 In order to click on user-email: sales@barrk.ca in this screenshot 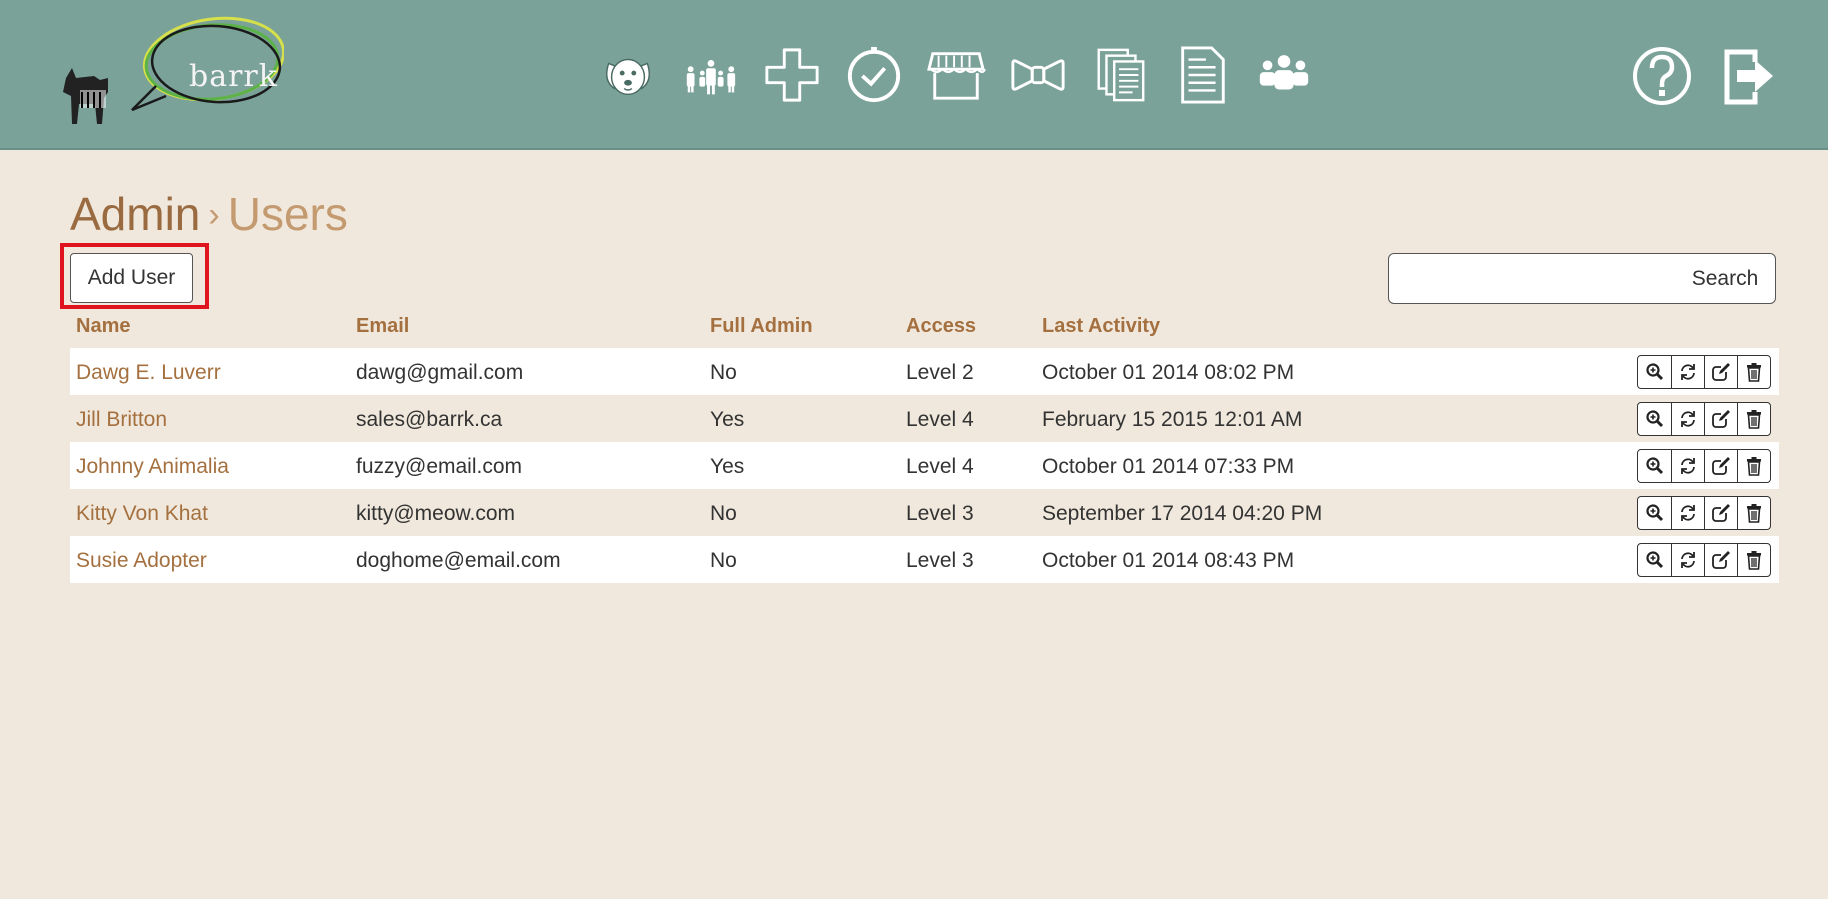, I will do `click(429, 419)`.